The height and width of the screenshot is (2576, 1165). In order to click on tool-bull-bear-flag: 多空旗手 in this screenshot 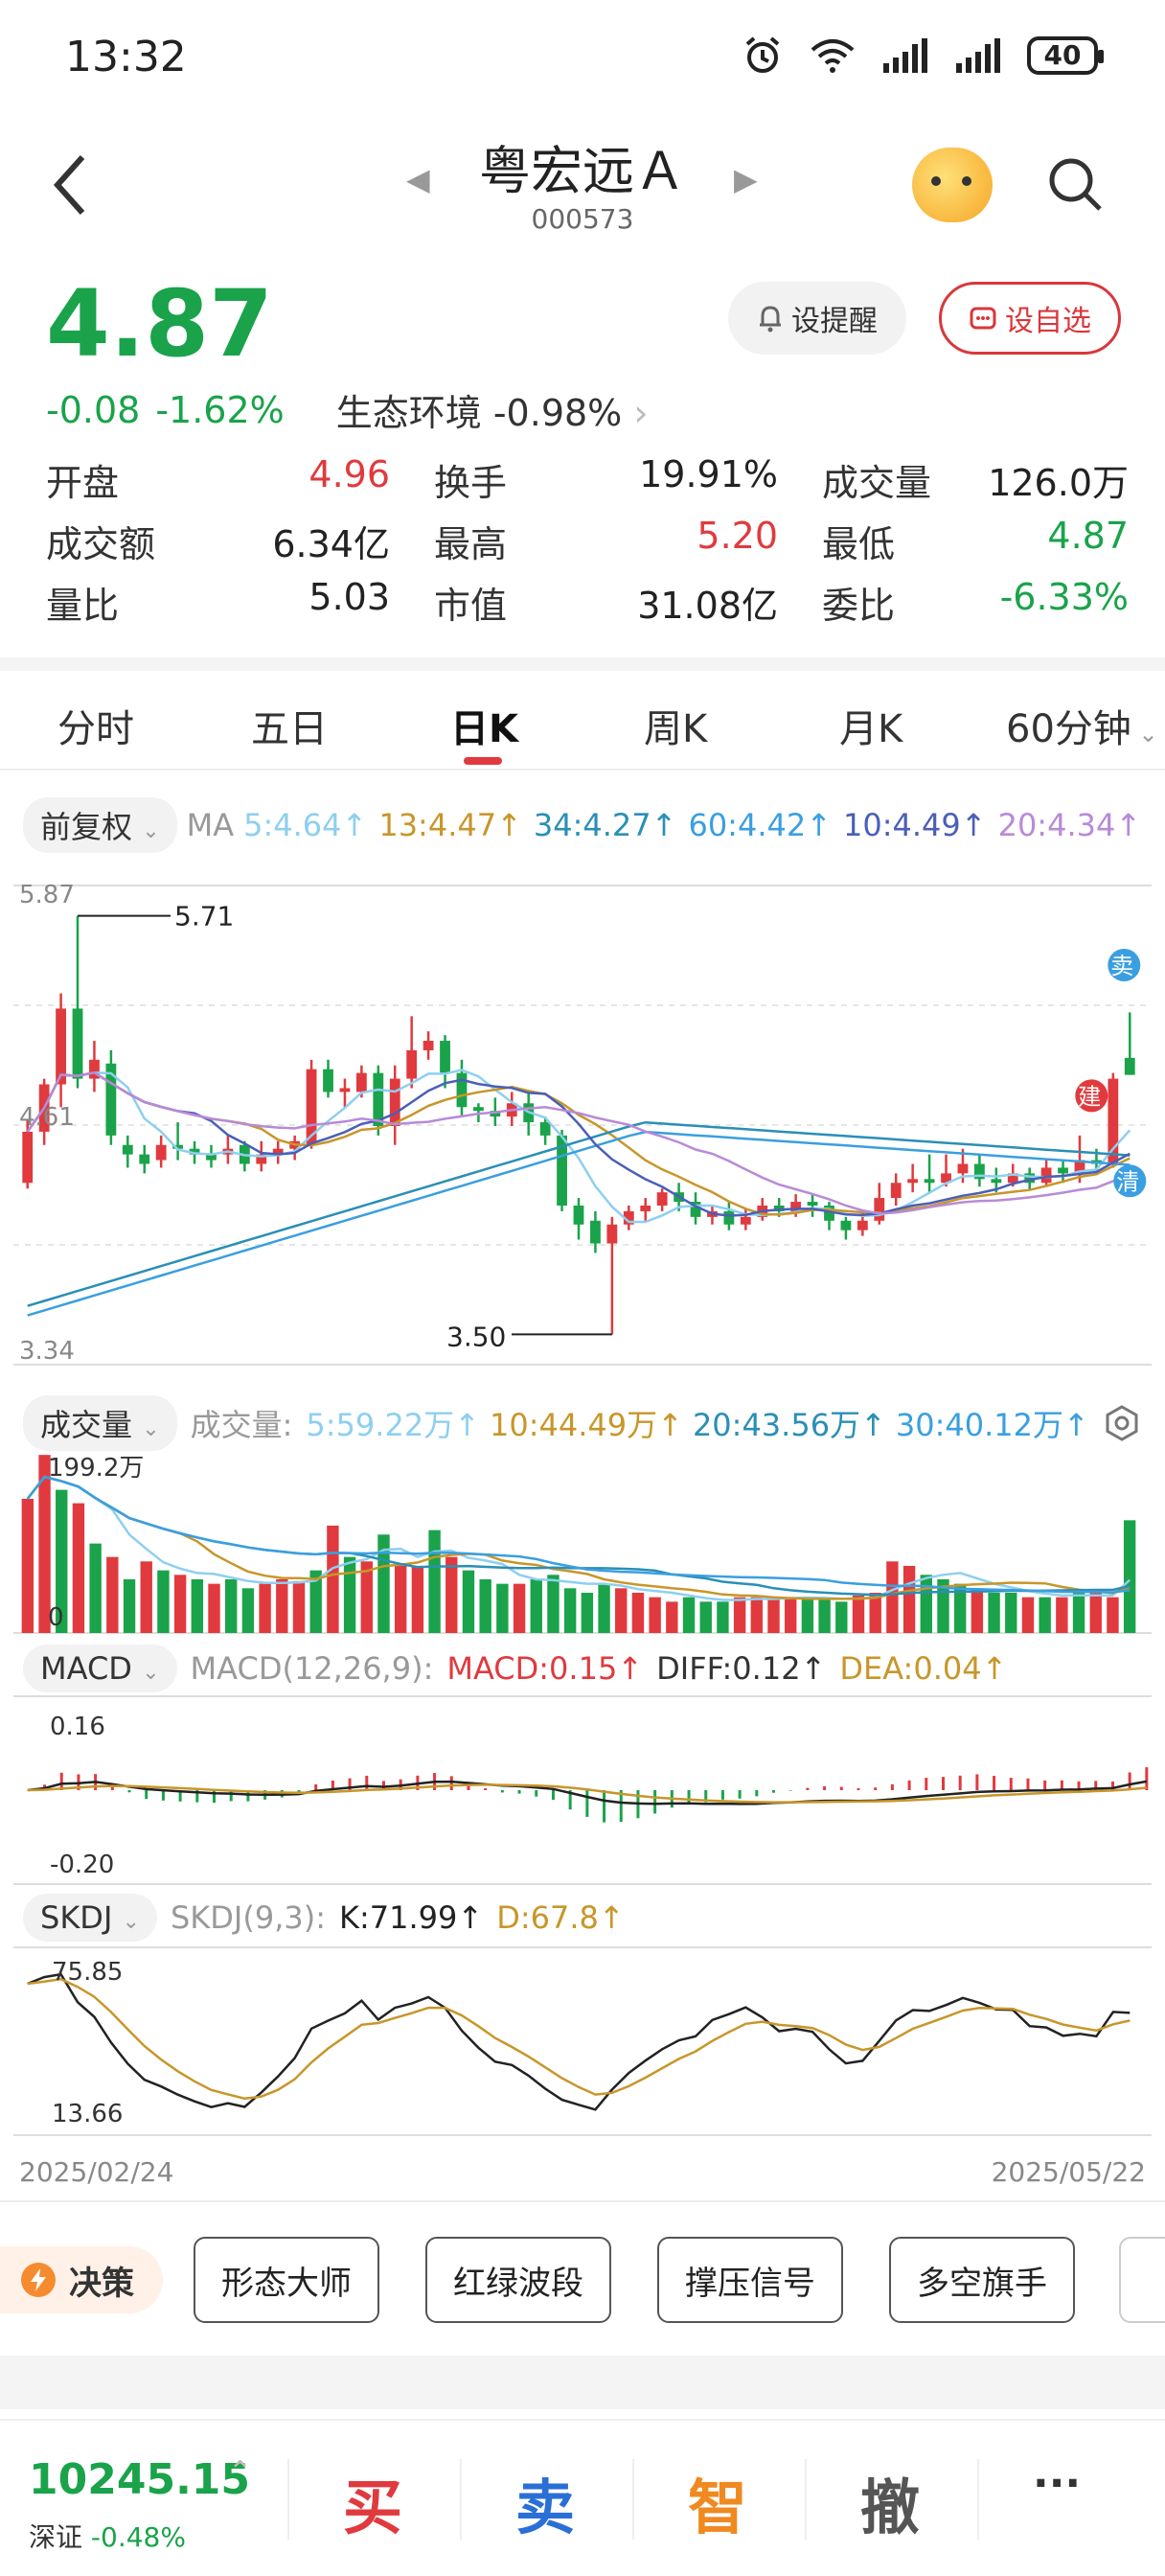, I will do `click(982, 2280)`.